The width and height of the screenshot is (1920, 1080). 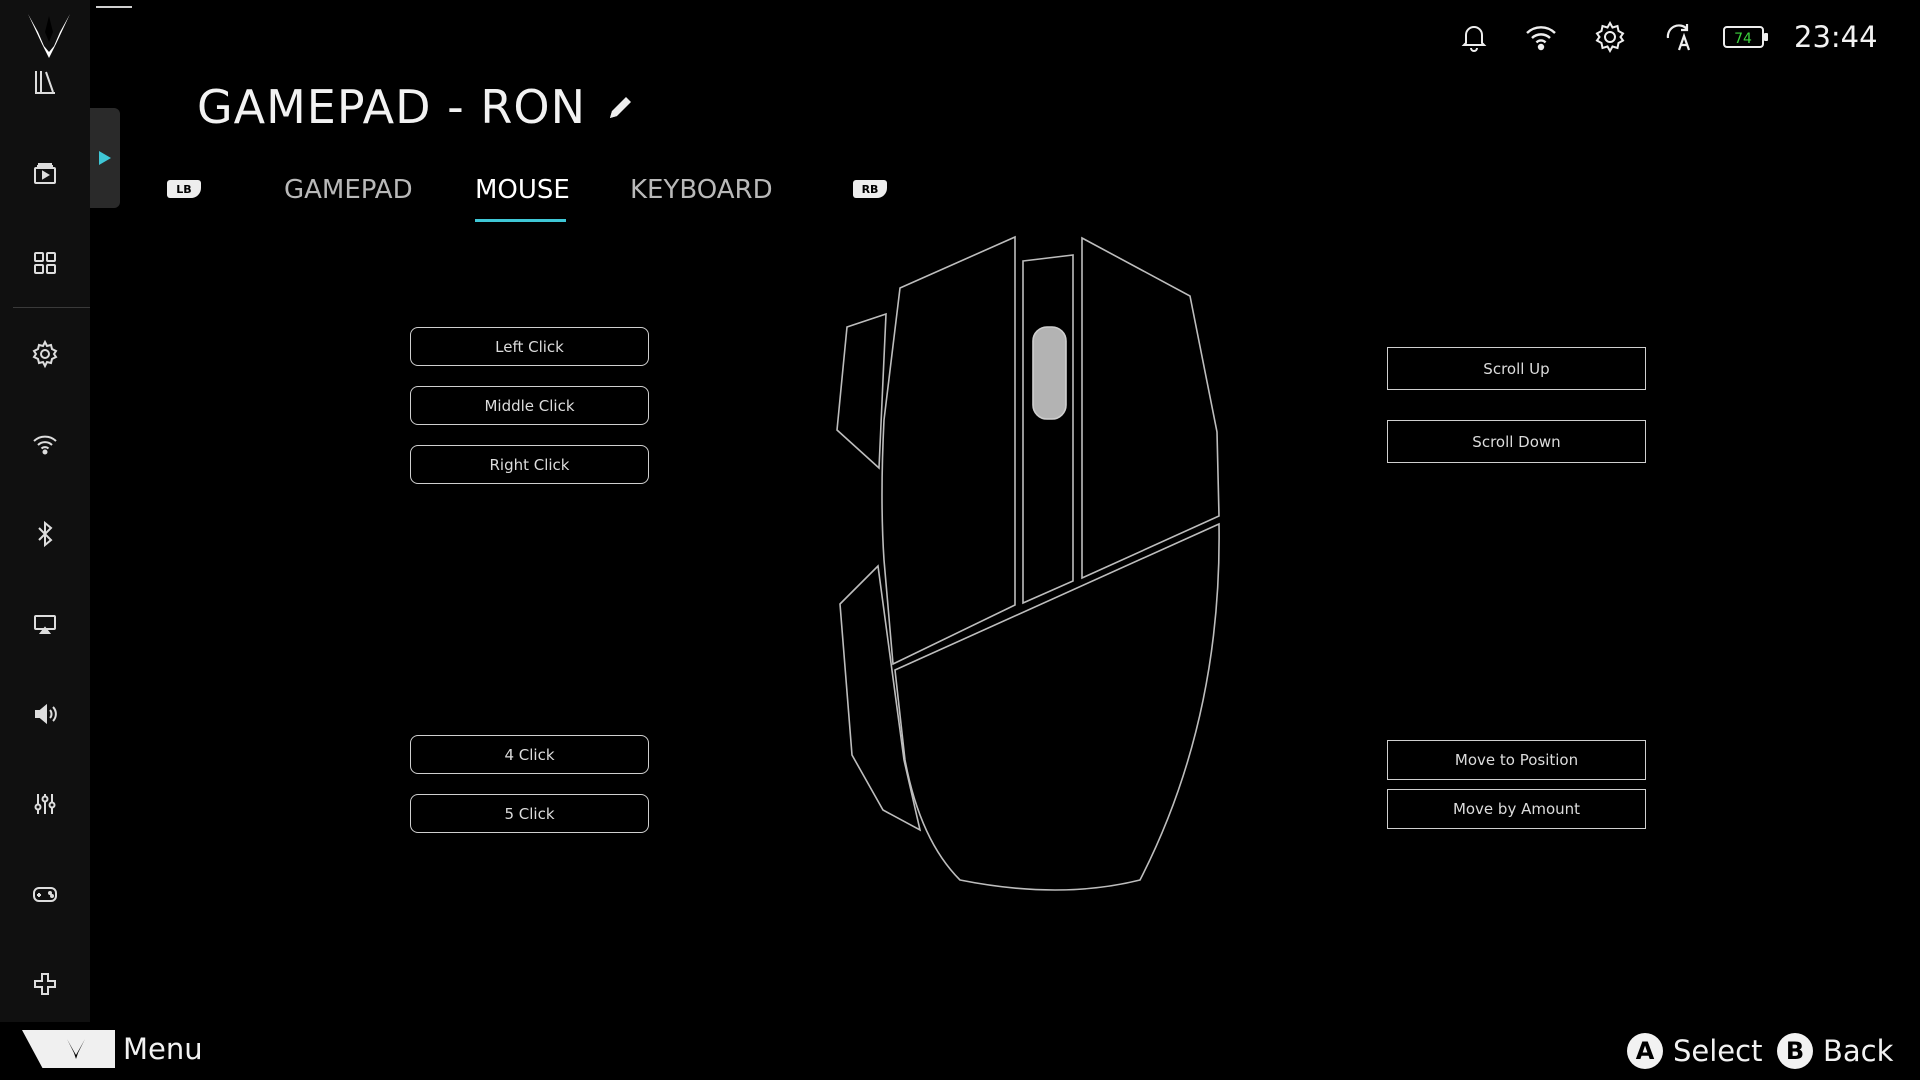 I want to click on scroll-up-binding: Scroll Up, so click(x=1516, y=368).